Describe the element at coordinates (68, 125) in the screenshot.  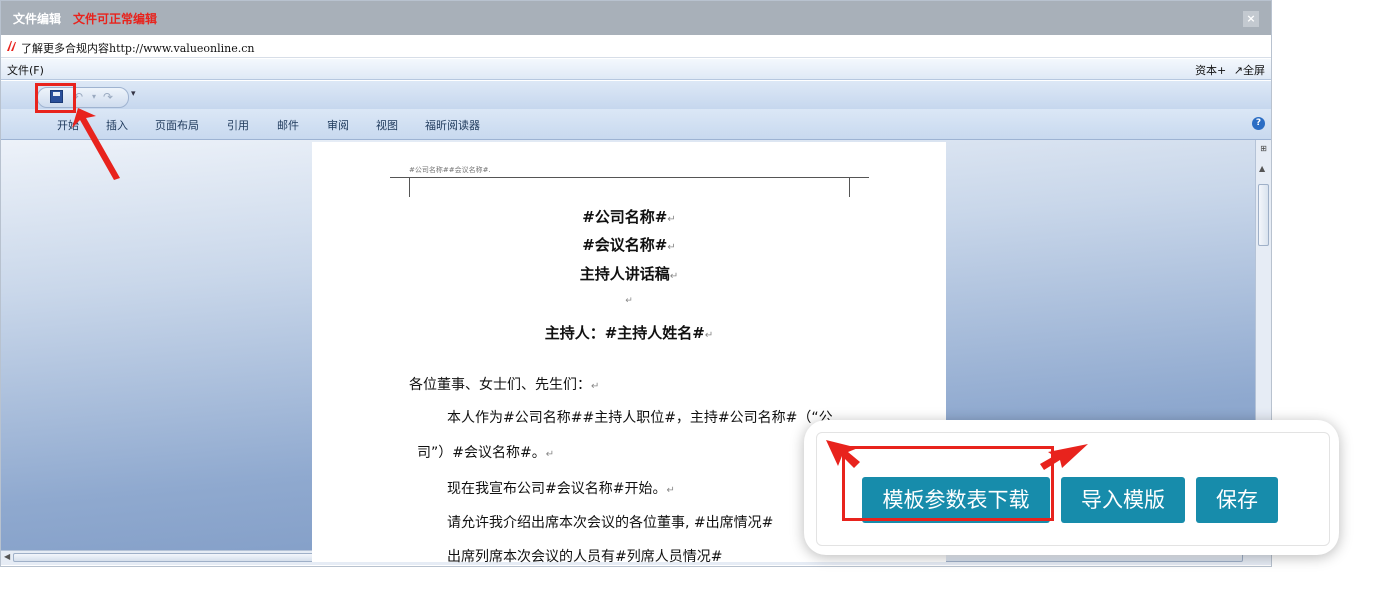
I see `tab-home: 开始` at that location.